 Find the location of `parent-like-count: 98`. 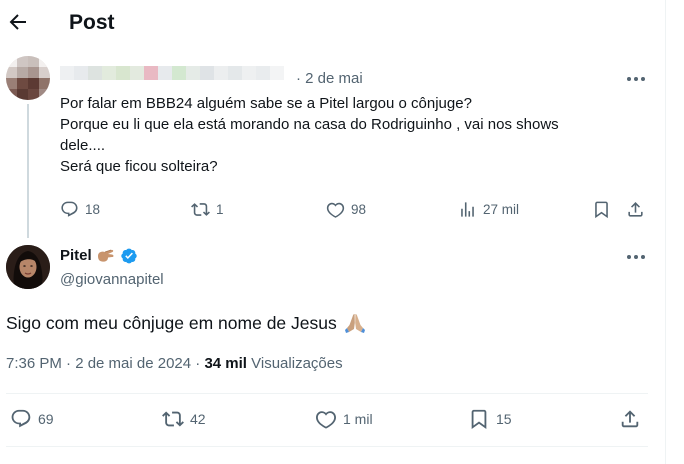

parent-like-count: 98 is located at coordinates (359, 209).